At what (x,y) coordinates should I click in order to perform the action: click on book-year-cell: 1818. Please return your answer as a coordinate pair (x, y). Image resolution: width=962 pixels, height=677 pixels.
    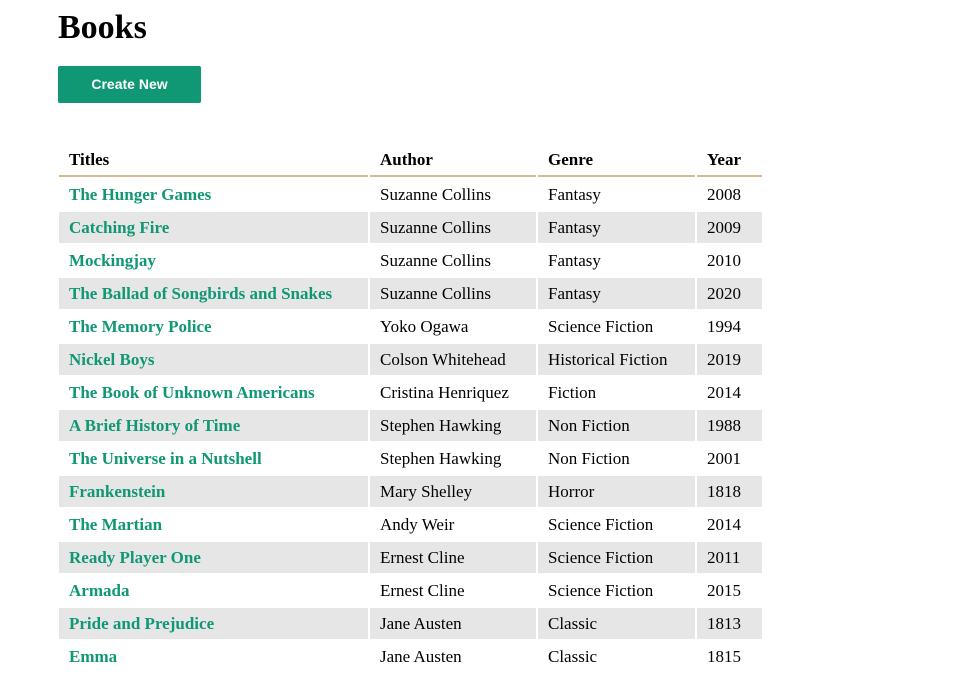
    Looking at the image, I should click on (729, 491).